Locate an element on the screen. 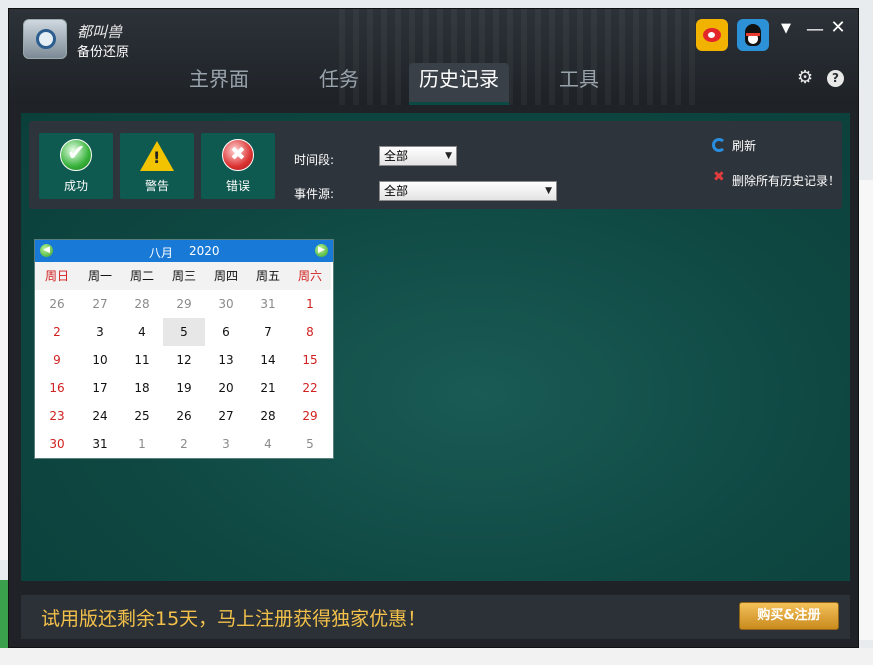  refresh-icon is located at coordinates (719, 145).